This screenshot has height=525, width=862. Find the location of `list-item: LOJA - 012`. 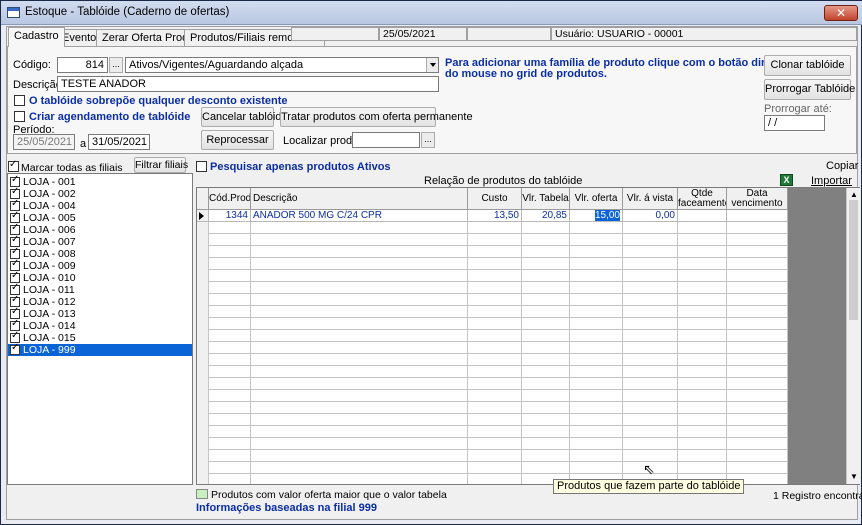

list-item: LOJA - 012 is located at coordinates (100, 301).